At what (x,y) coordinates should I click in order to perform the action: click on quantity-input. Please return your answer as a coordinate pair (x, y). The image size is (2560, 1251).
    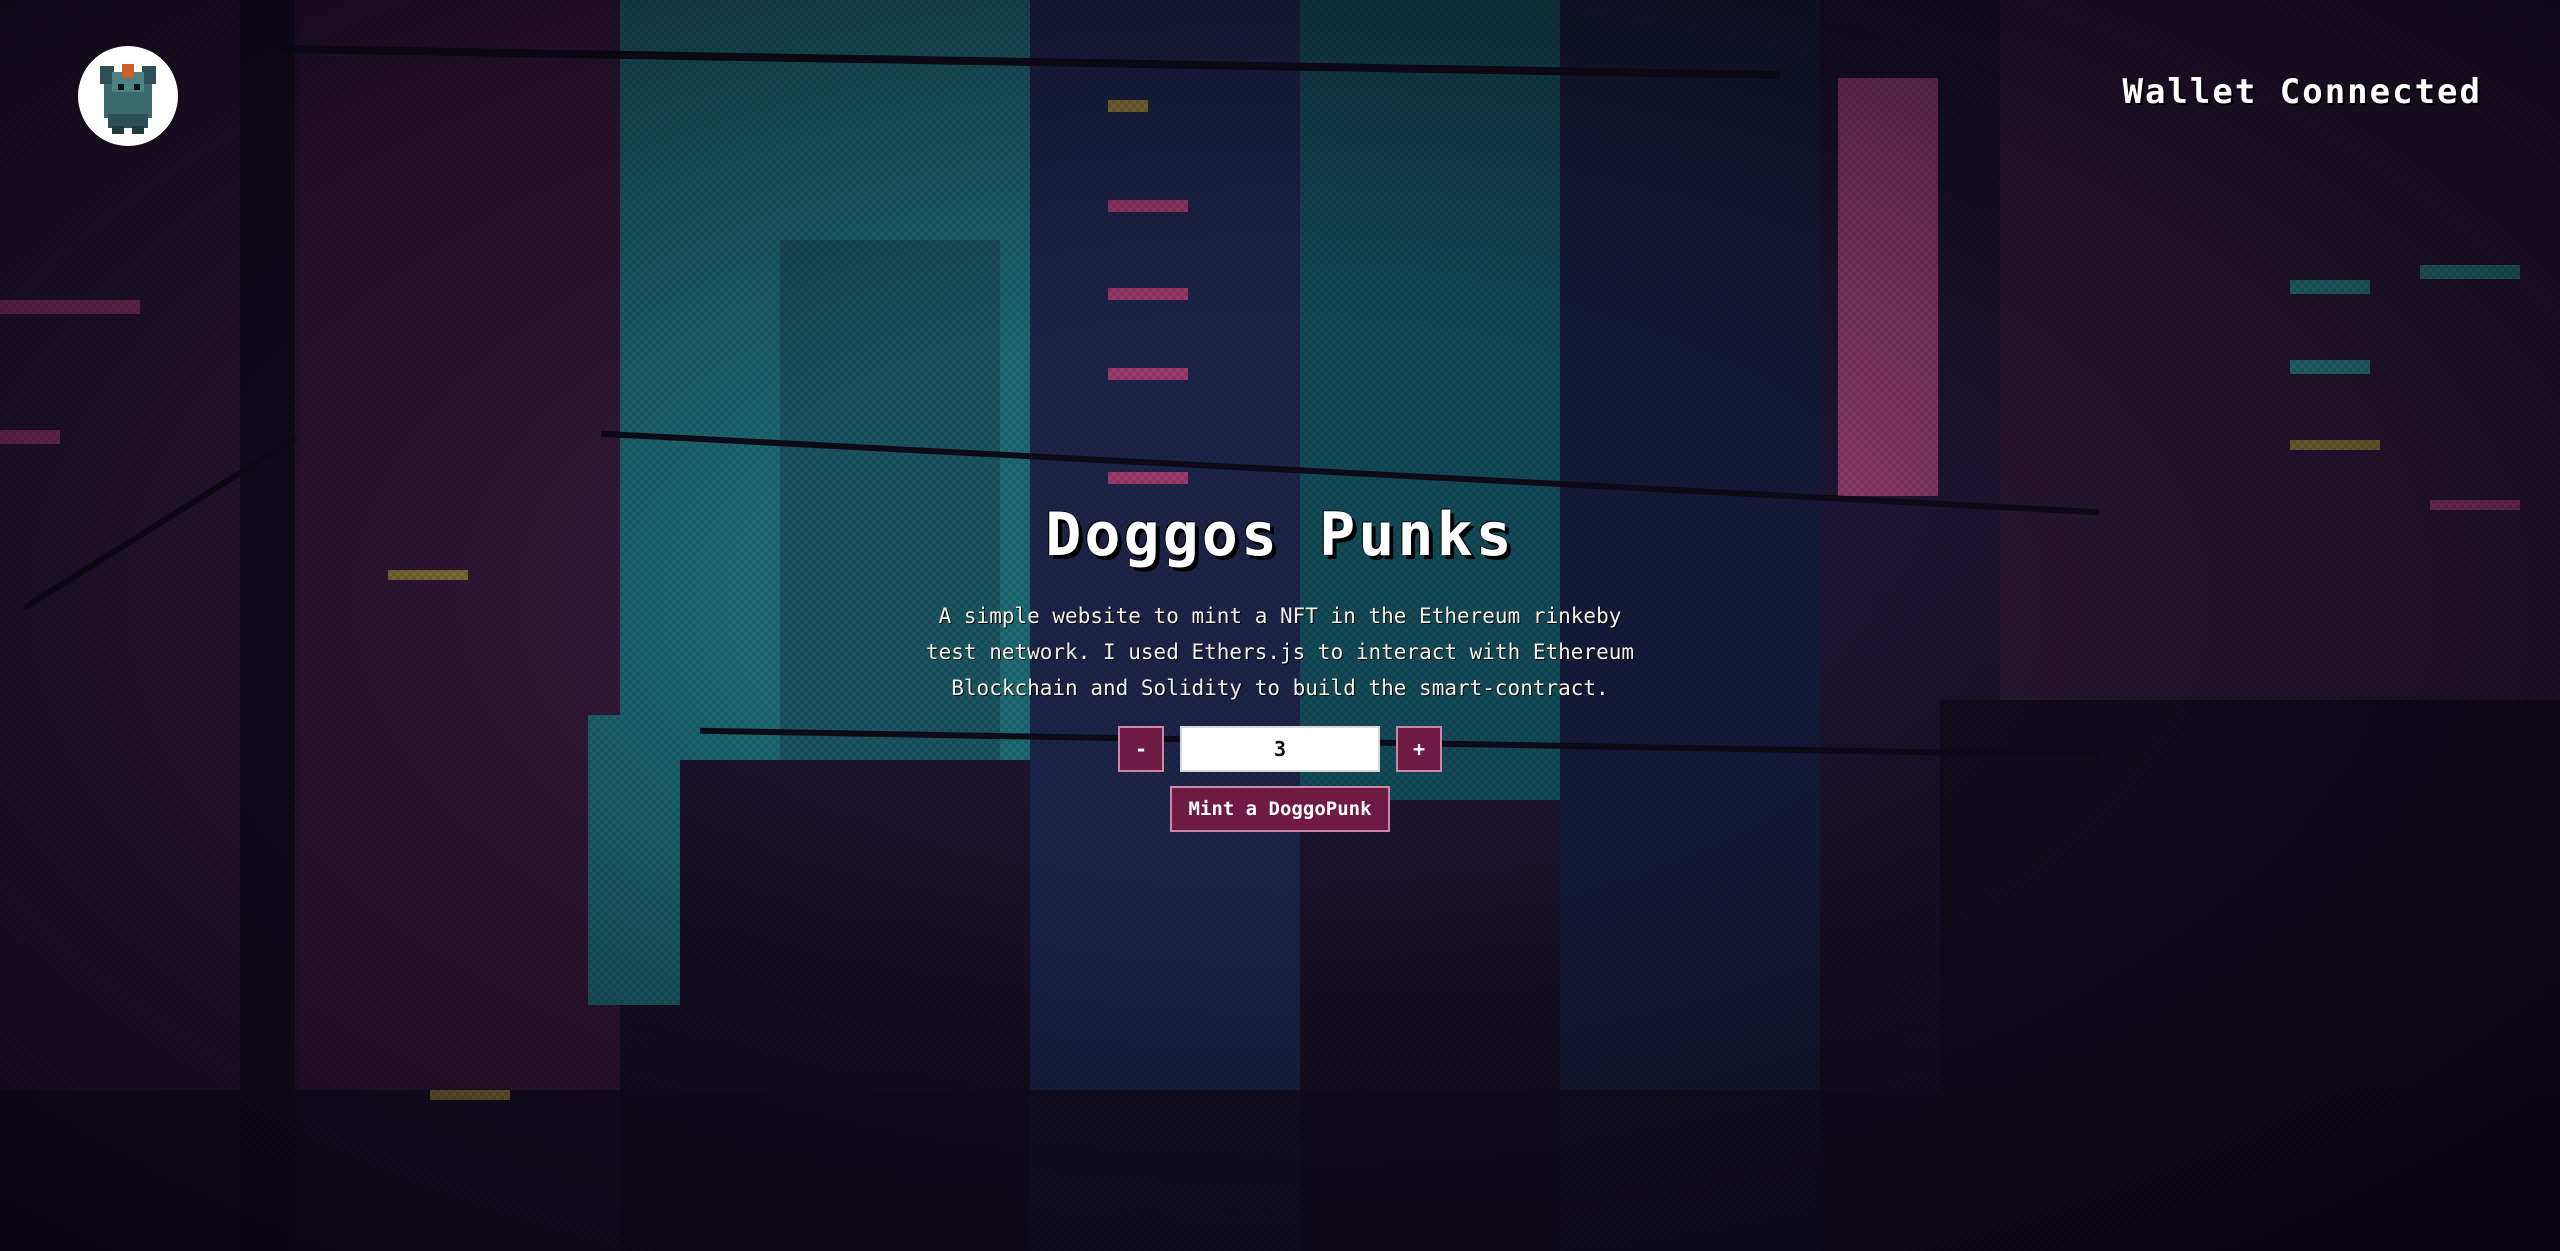
    Looking at the image, I should click on (1280, 749).